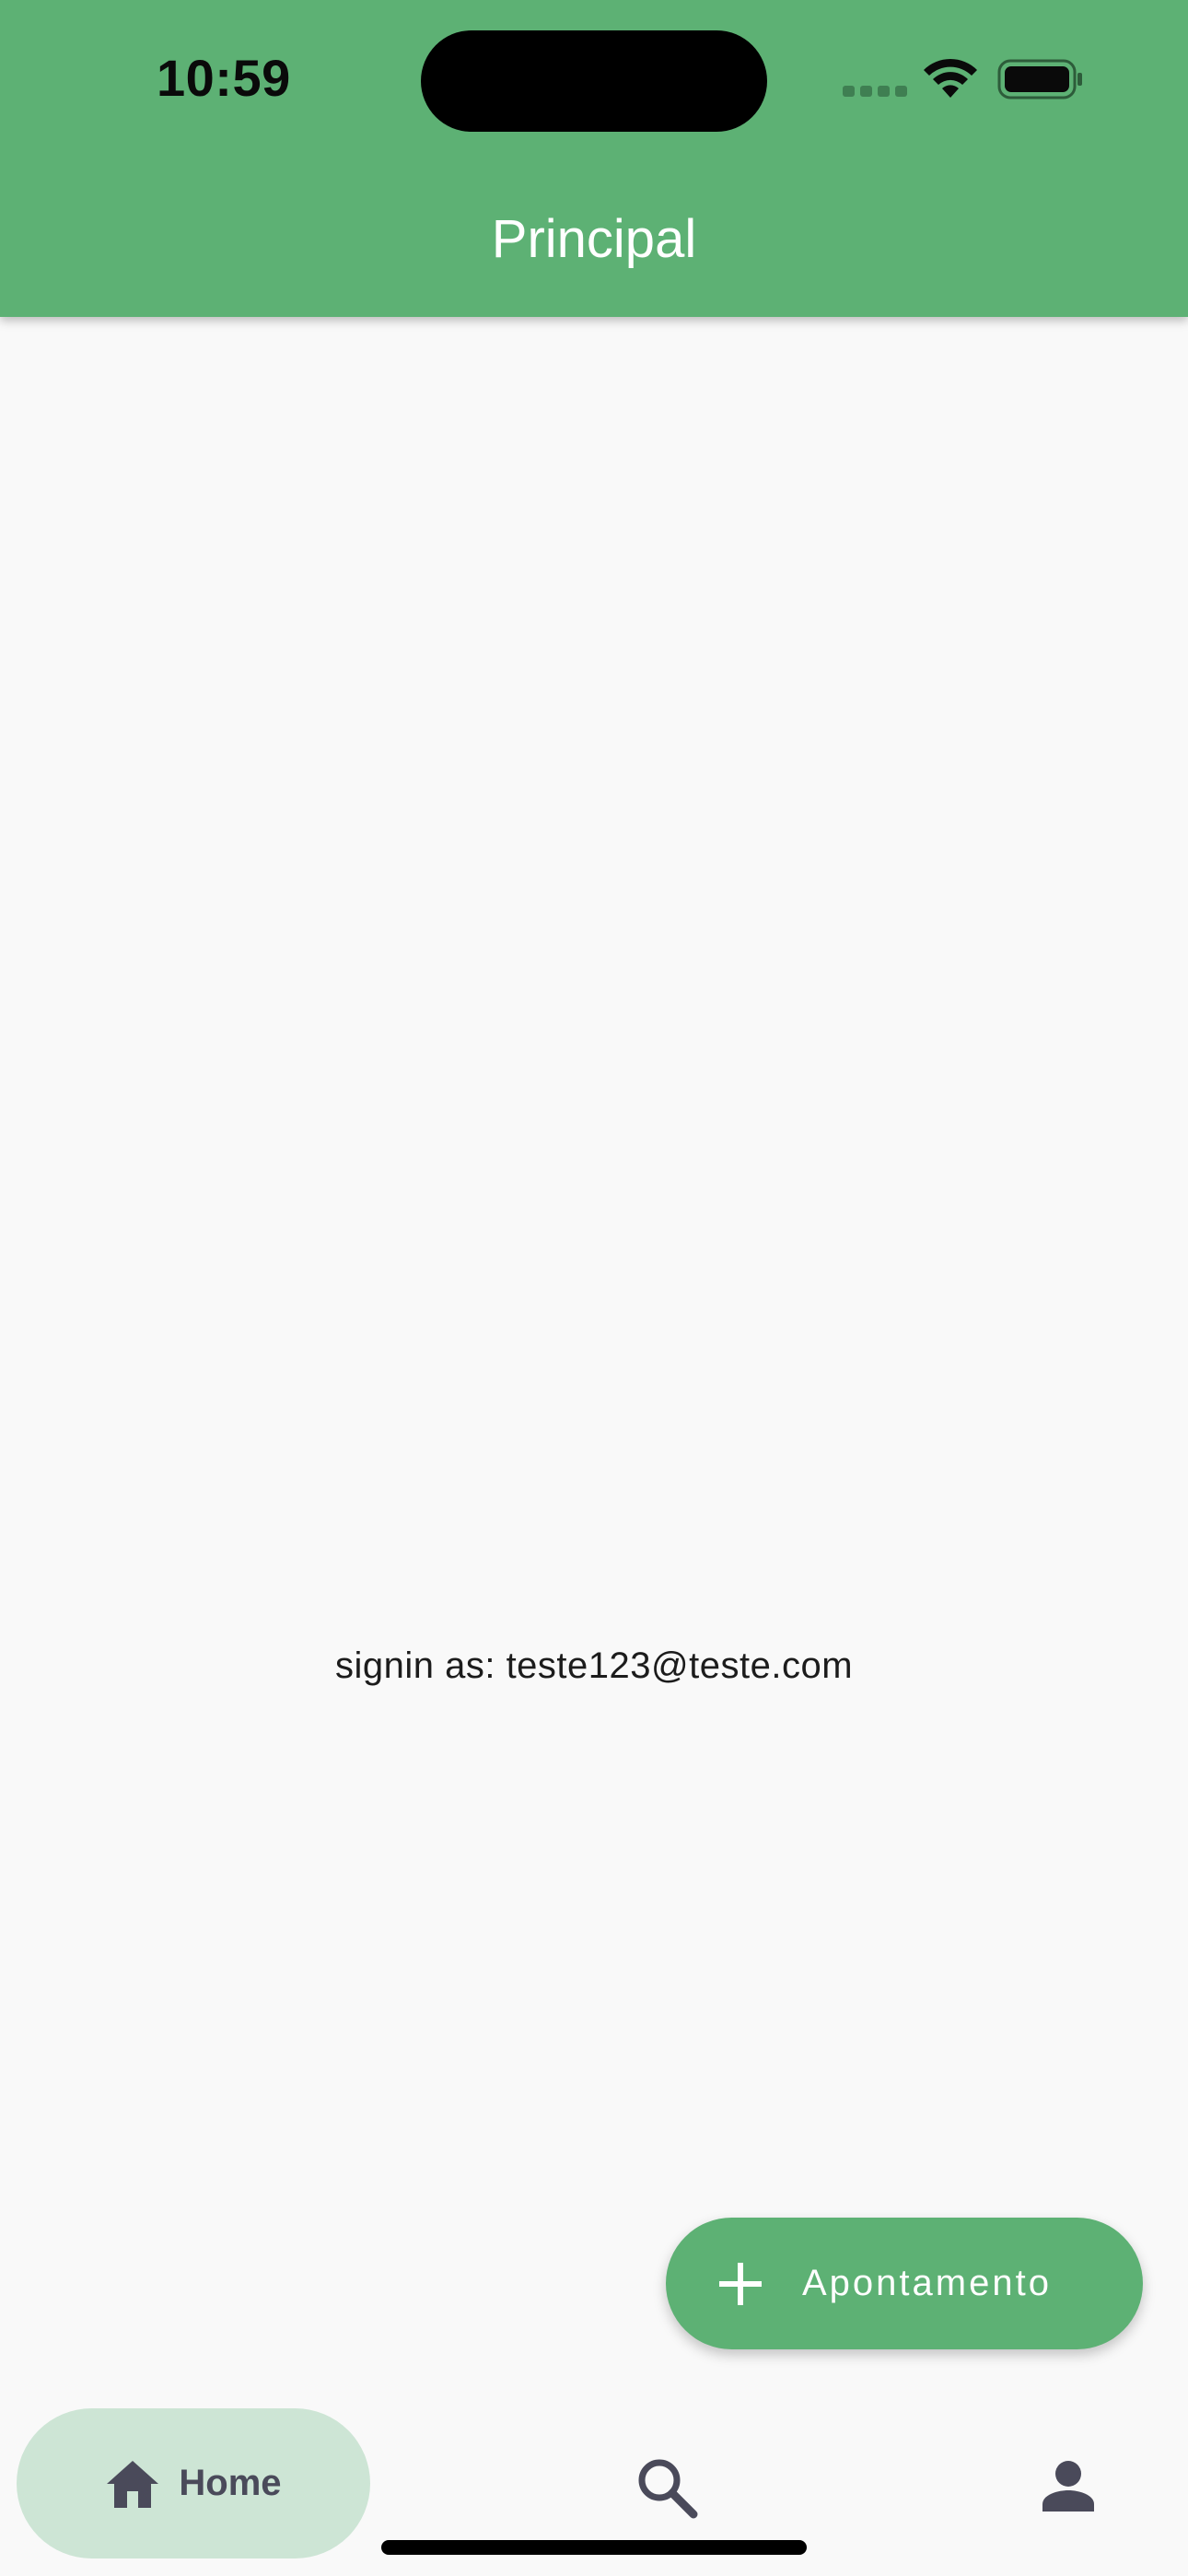 The image size is (1188, 2576). Describe the element at coordinates (666, 2487) in the screenshot. I see `search-icon` at that location.